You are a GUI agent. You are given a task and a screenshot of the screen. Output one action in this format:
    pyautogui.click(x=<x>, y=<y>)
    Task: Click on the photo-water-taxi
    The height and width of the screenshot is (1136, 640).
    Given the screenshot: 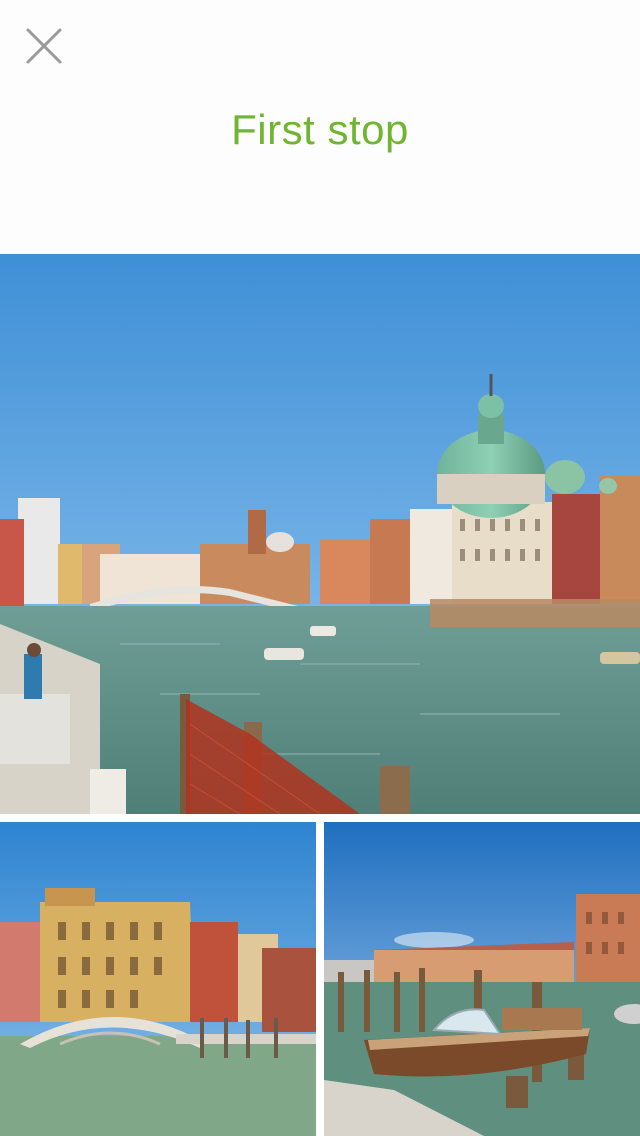 What is the action you would take?
    pyautogui.click(x=482, y=979)
    